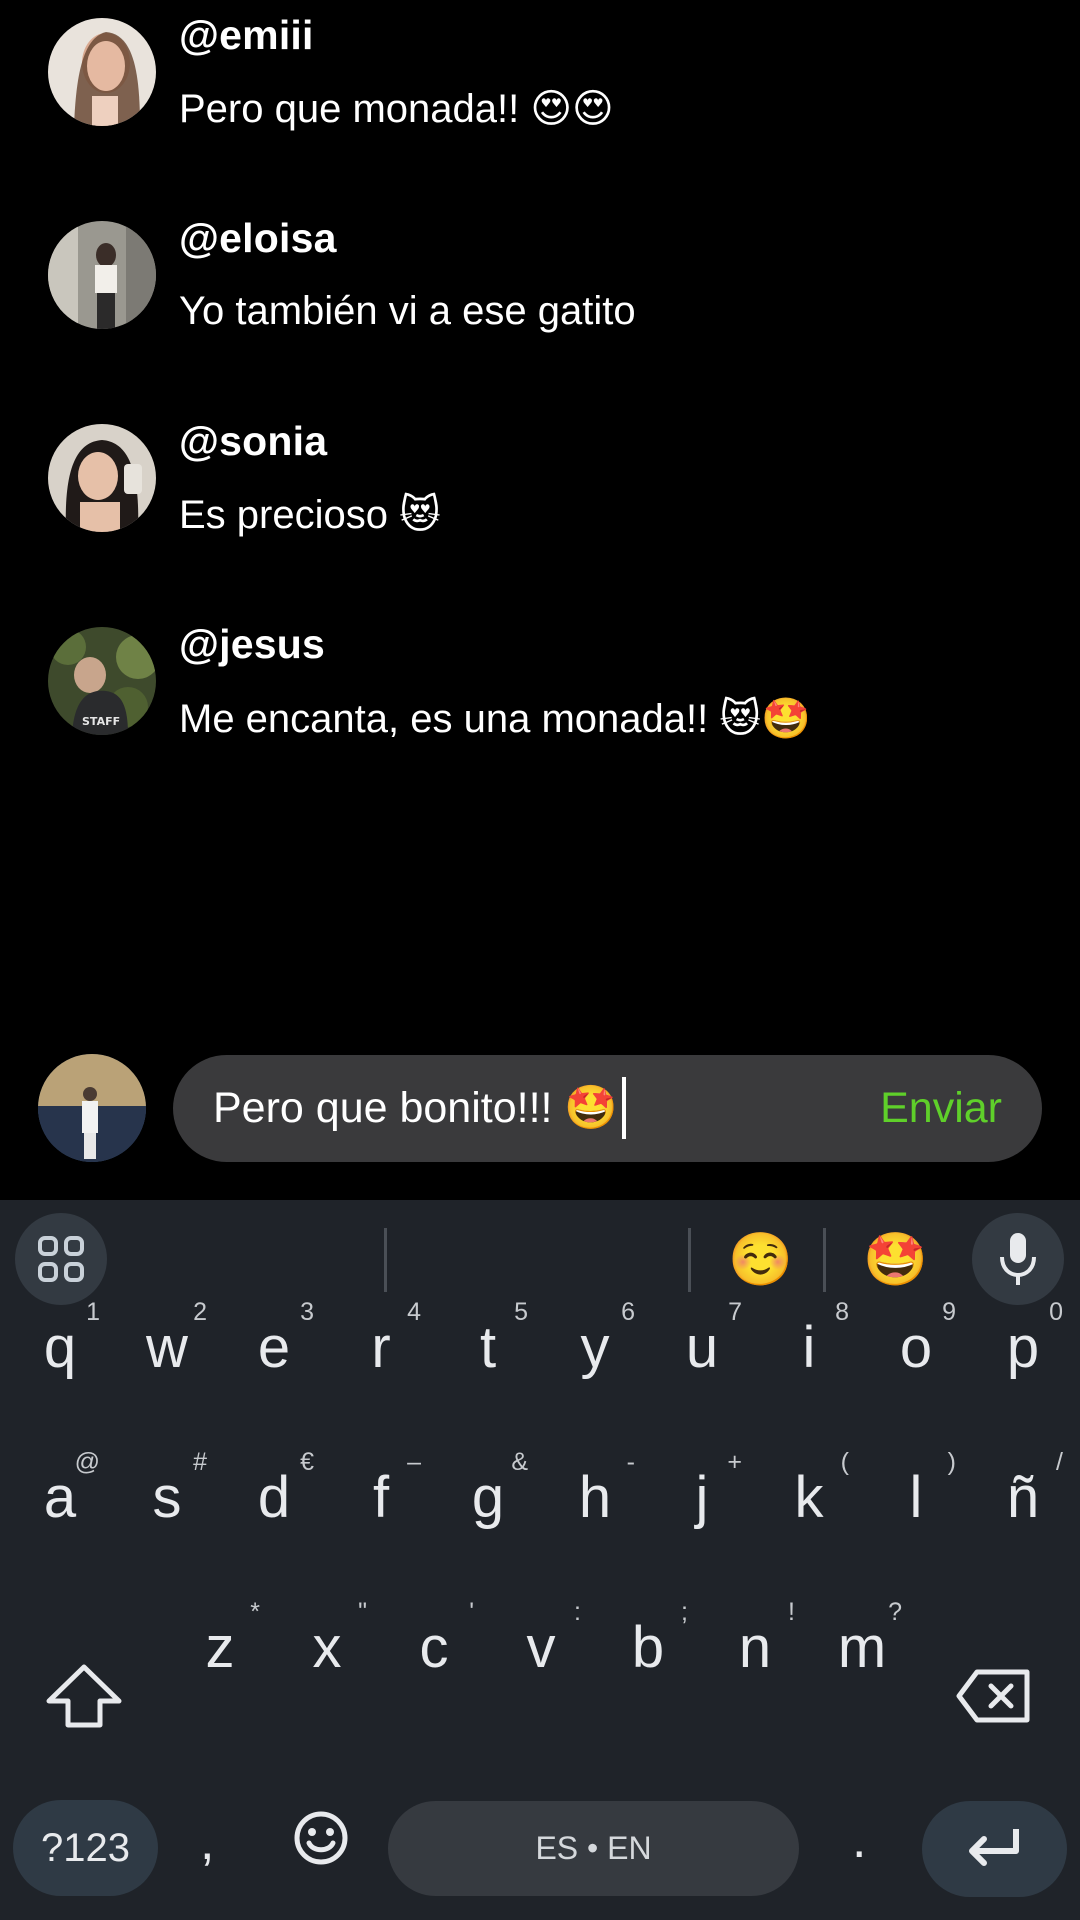  I want to click on comment-input-emoji: 🤩, so click(591, 1108).